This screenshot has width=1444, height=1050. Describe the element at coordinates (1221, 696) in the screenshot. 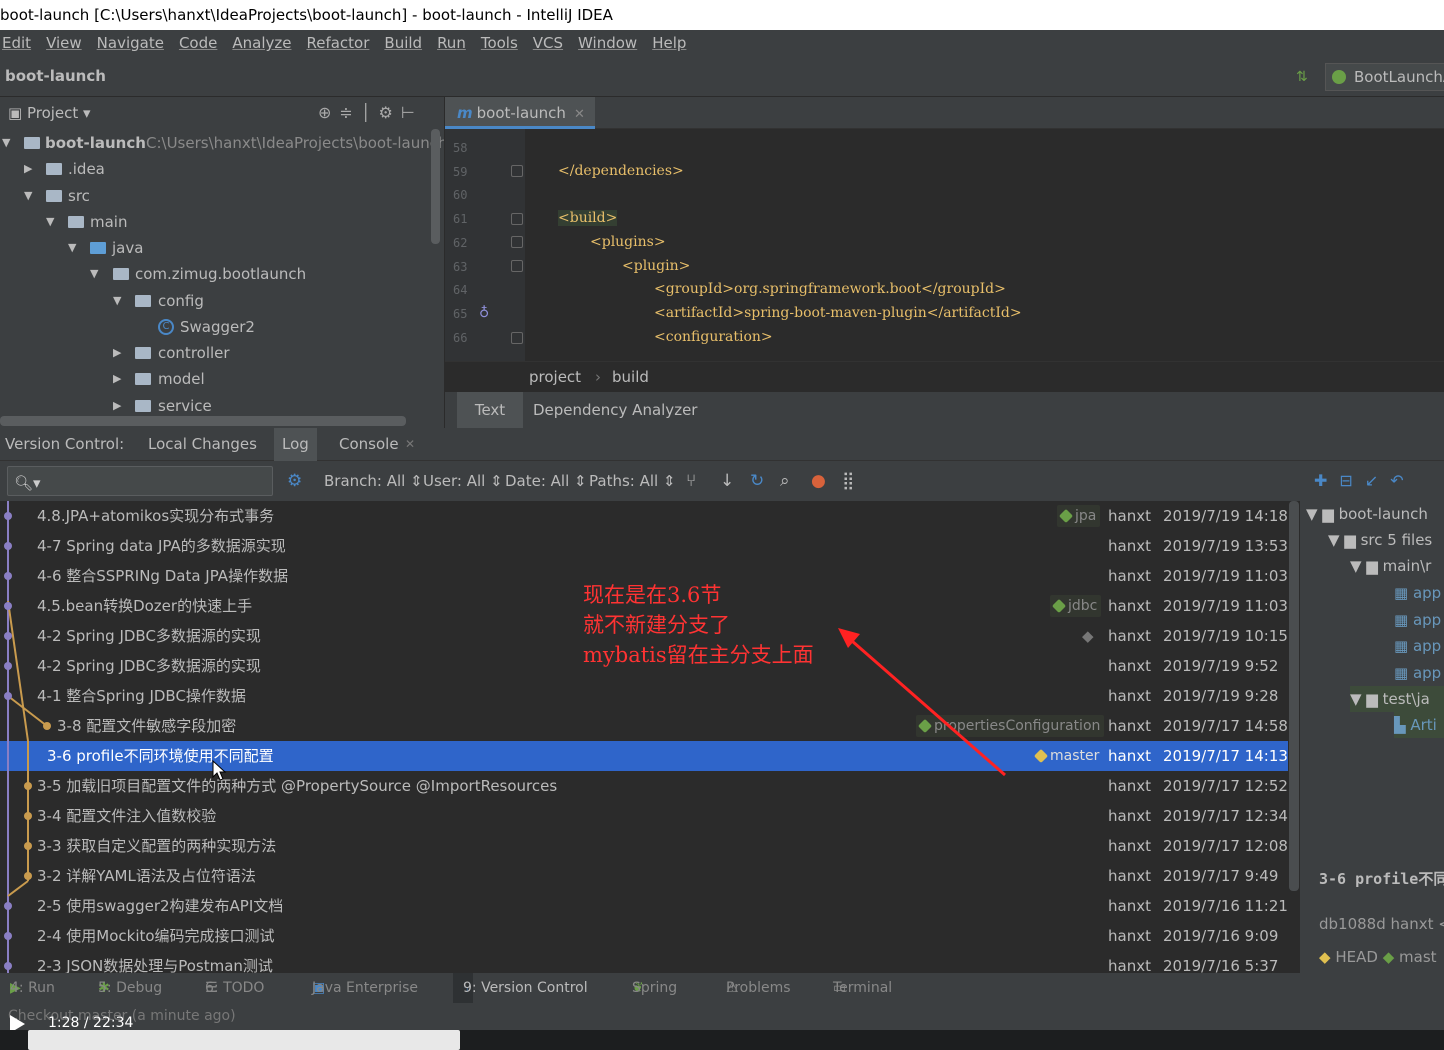

I see `commit-date: 2019/7/19 9:28` at that location.